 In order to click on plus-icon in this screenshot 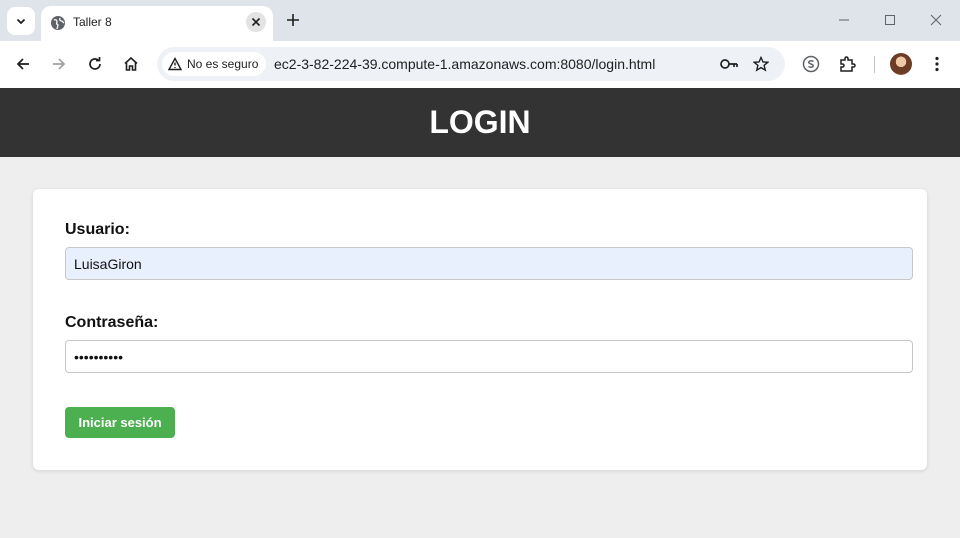, I will do `click(293, 20)`.